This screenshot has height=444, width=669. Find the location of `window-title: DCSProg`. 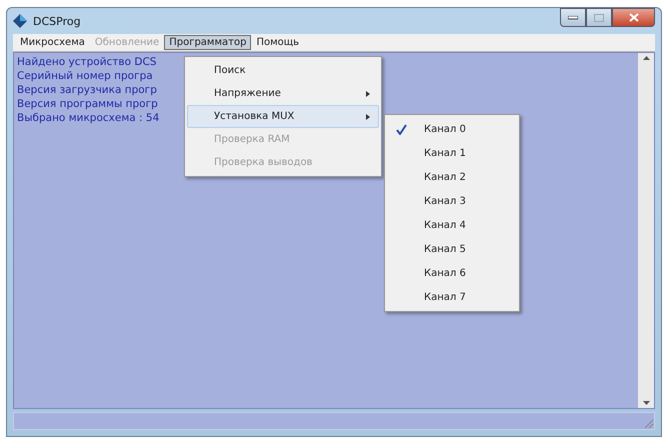

window-title: DCSProg is located at coordinates (57, 21).